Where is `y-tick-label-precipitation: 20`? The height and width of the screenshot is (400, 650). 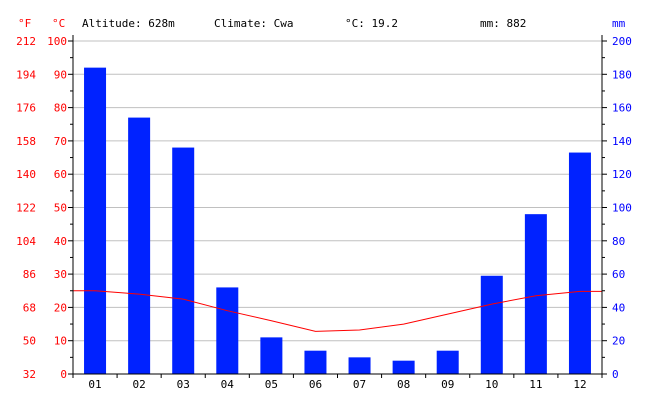 y-tick-label-precipitation: 20 is located at coordinates (618, 341).